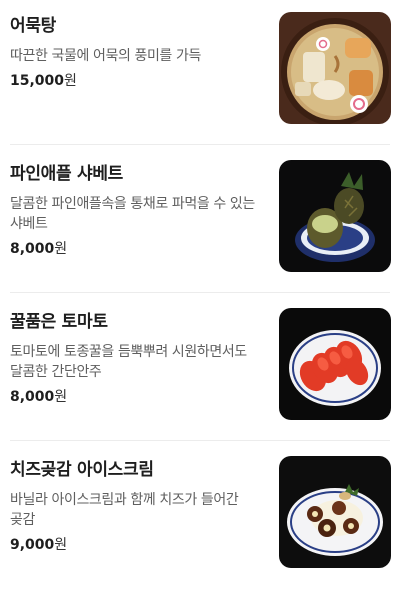  What do you see at coordinates (137, 81) in the screenshot?
I see `menu-item-price: 15,000원` at bounding box center [137, 81].